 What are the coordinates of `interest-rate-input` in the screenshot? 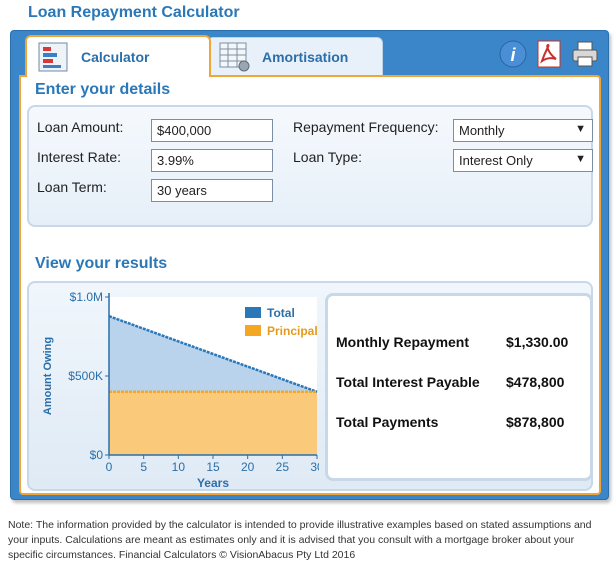 It's located at (212, 160).